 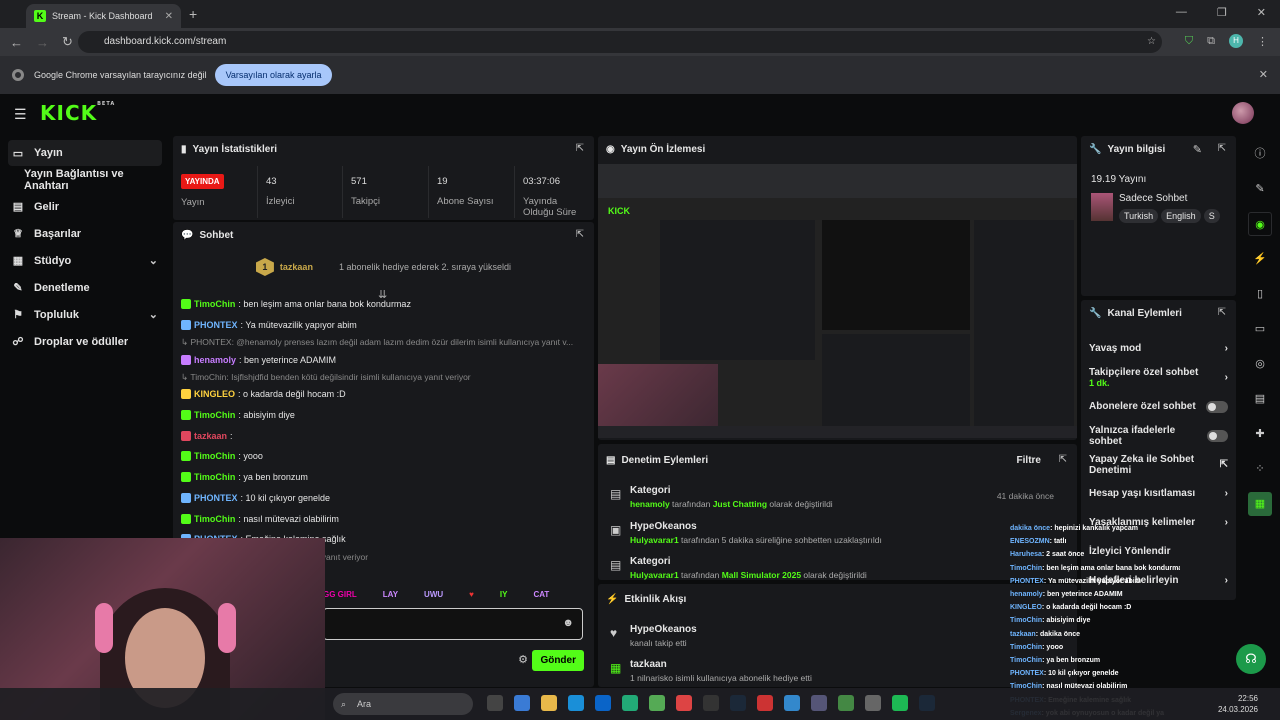 I want to click on ai-moderation-option: Yapay Zeka ile Sohbet Denetimi ⇱, so click(x=1158, y=464).